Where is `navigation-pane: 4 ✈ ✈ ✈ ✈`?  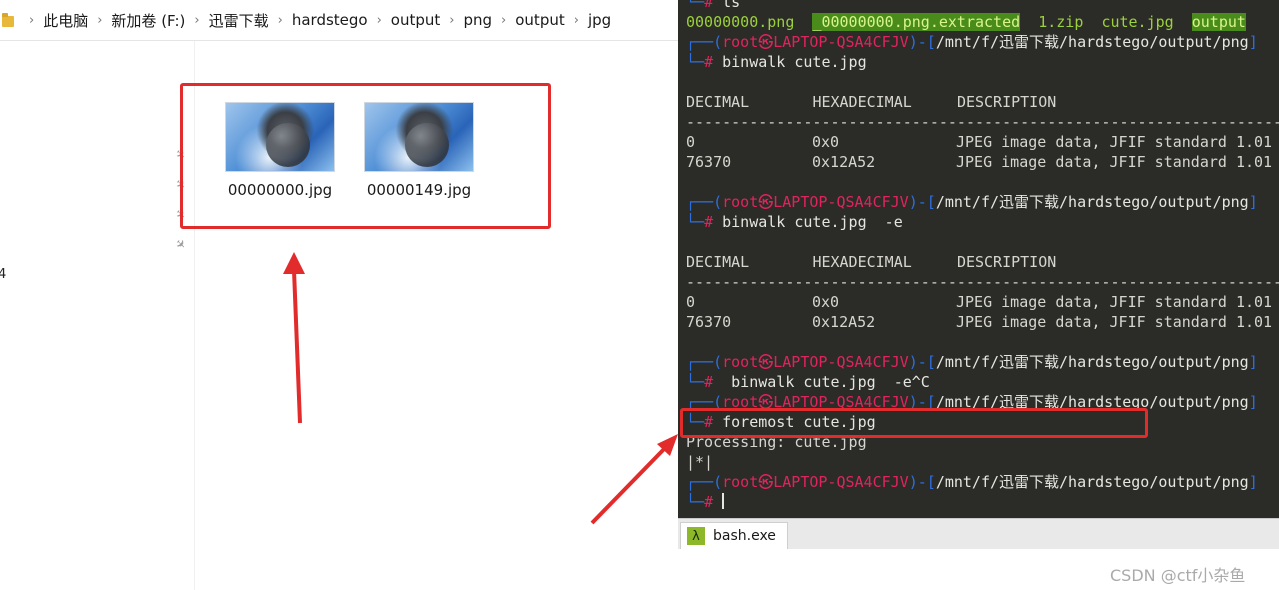 navigation-pane: 4 ✈ ✈ ✈ ✈ is located at coordinates (97, 315).